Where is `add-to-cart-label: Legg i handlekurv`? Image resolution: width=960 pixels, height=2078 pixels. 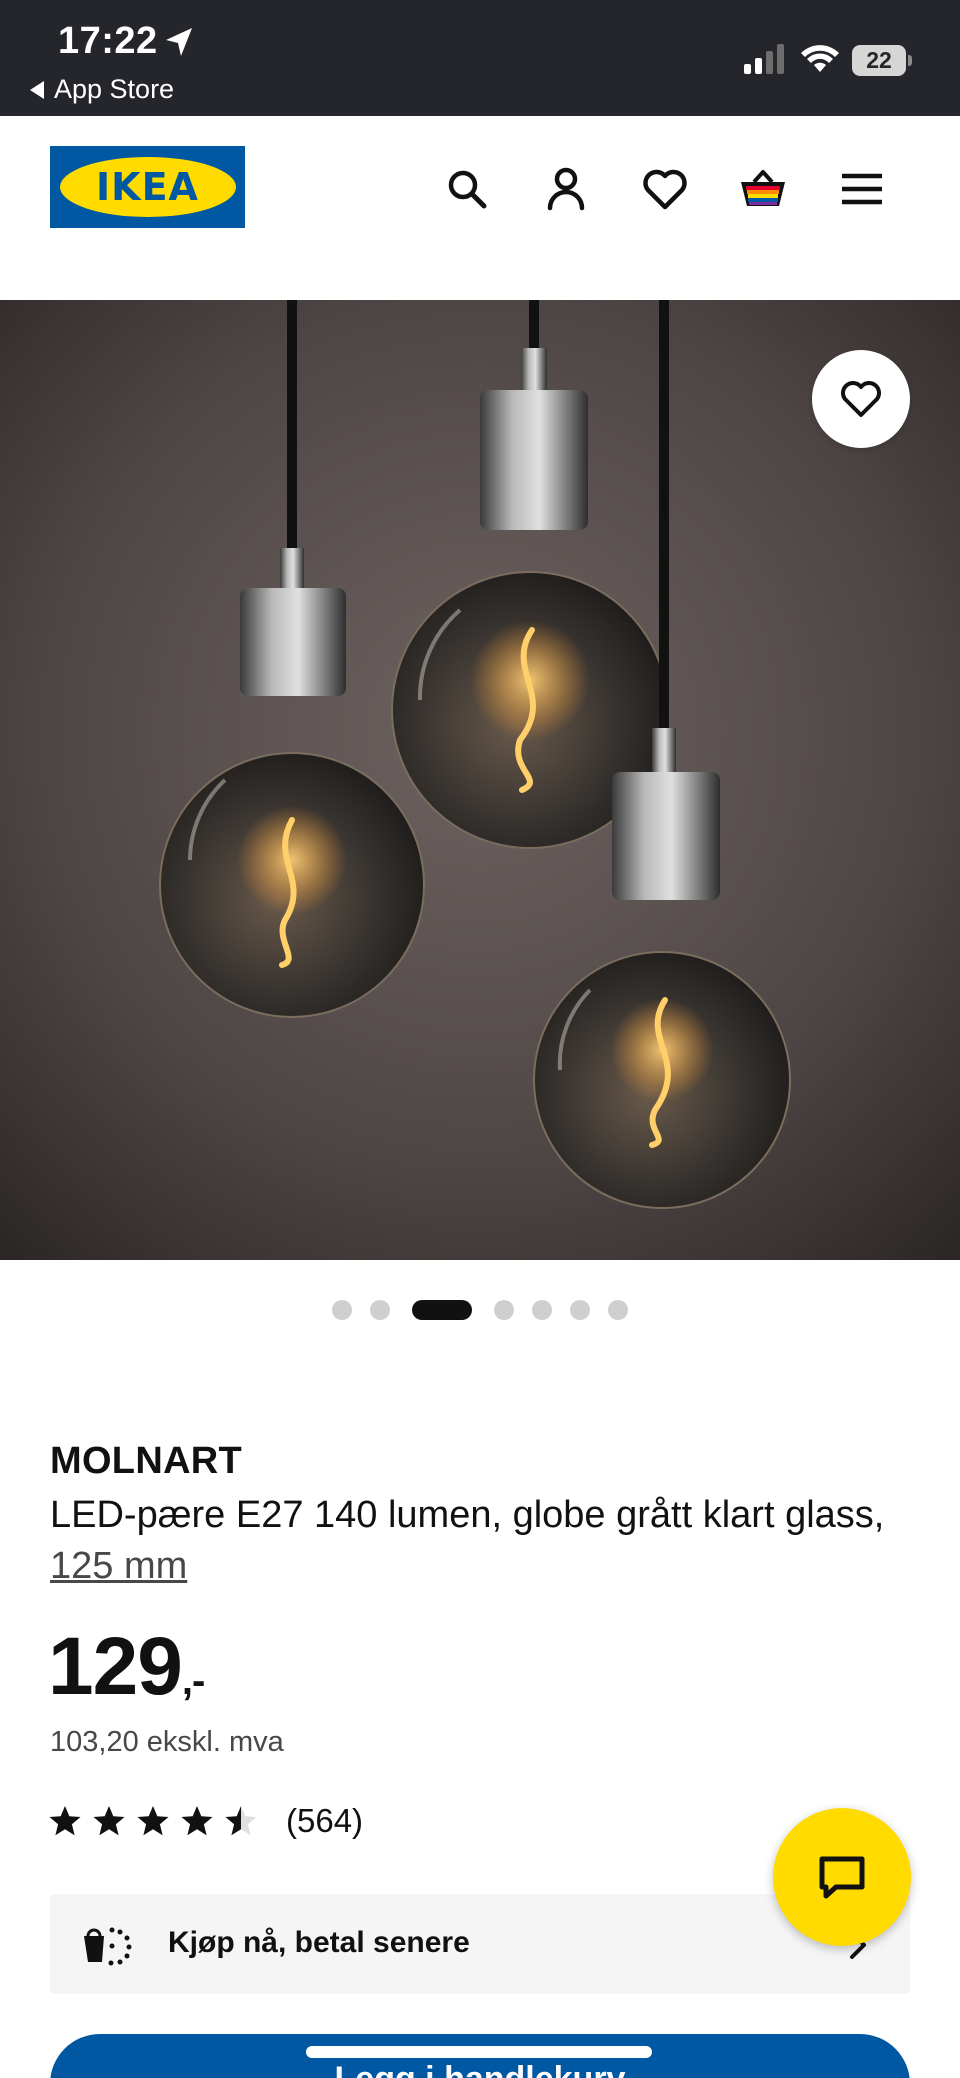
add-to-cart-label: Legg i handlekurv is located at coordinates (480, 2069).